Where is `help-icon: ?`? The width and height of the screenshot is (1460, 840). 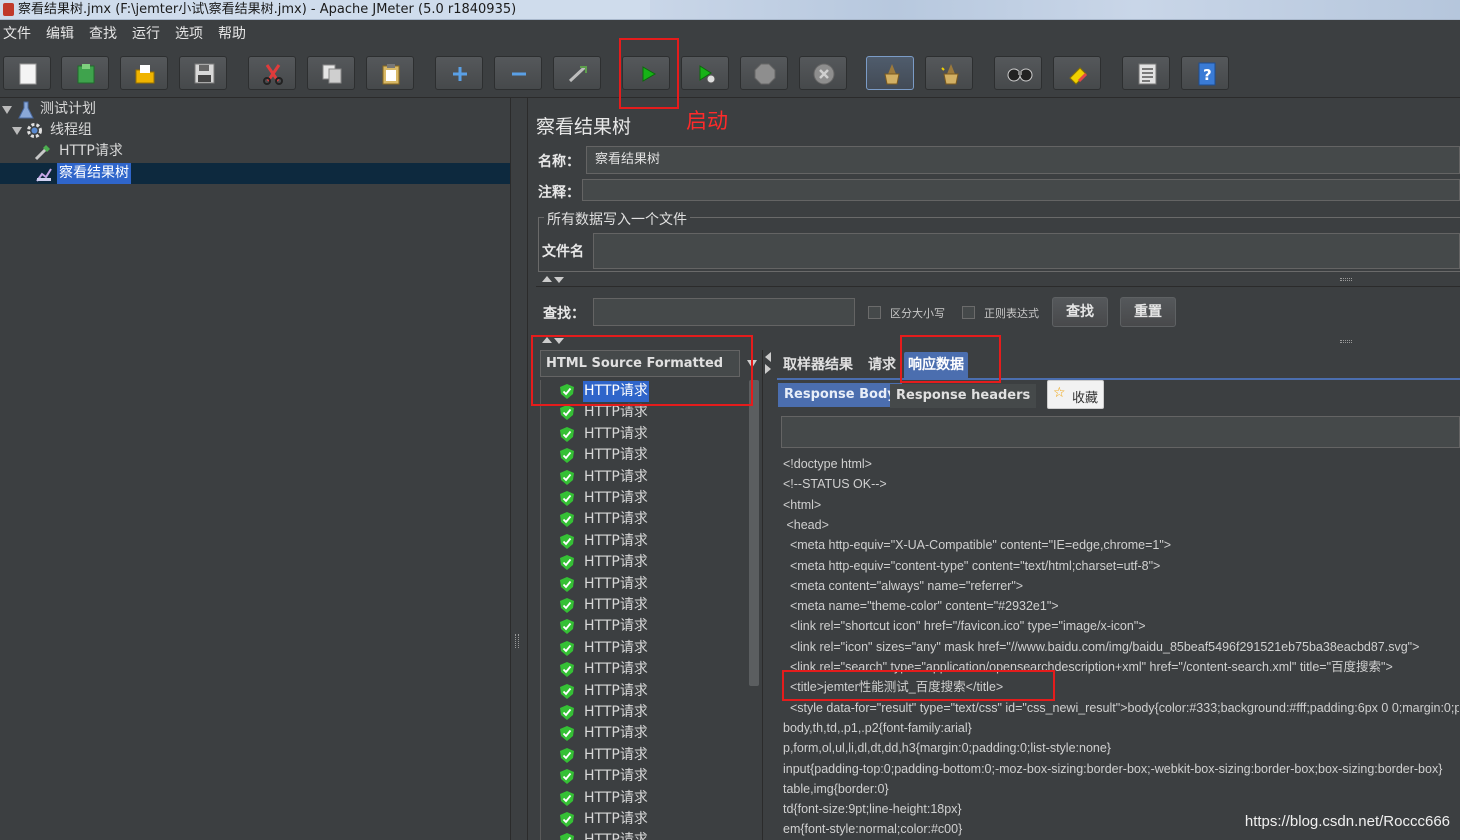
help-icon: ? is located at coordinates (1207, 74).